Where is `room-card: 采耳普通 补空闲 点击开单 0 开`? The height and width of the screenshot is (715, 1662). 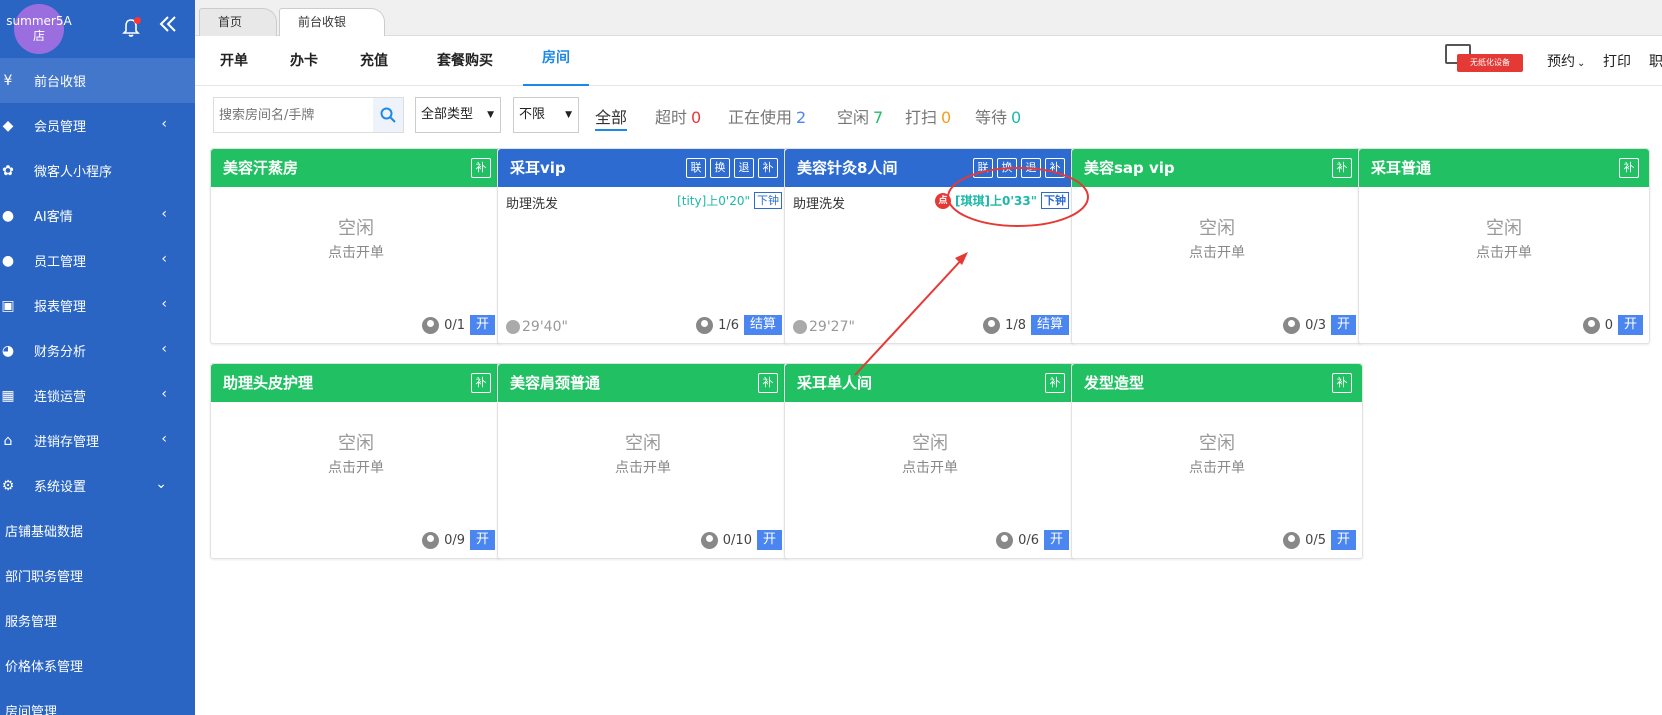 room-card: 采耳普通 补空闲 点击开单 0 开 is located at coordinates (1504, 246).